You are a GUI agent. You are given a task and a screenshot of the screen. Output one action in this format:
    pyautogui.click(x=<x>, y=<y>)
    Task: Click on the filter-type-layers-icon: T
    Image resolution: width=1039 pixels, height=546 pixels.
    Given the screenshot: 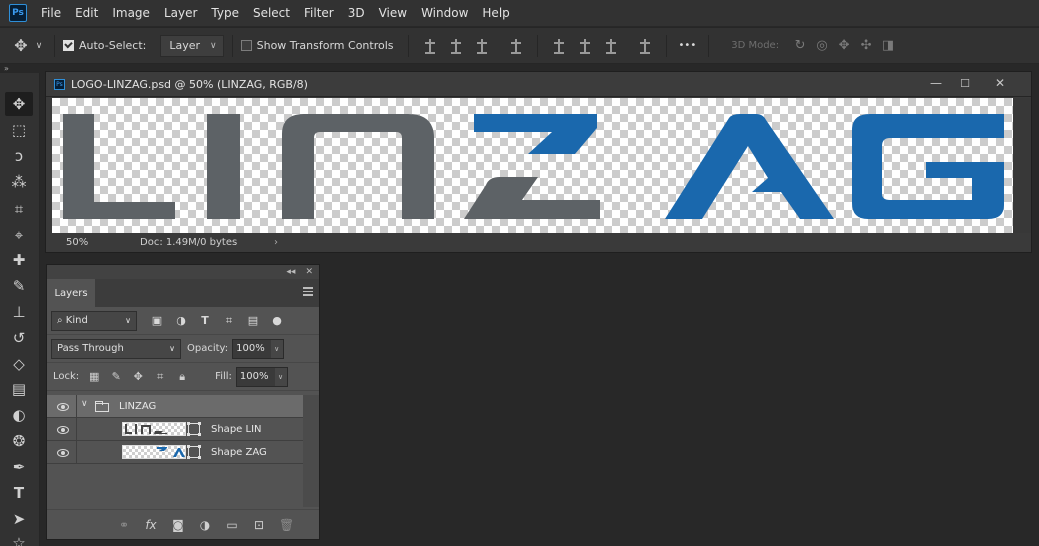 What is the action you would take?
    pyautogui.click(x=205, y=320)
    